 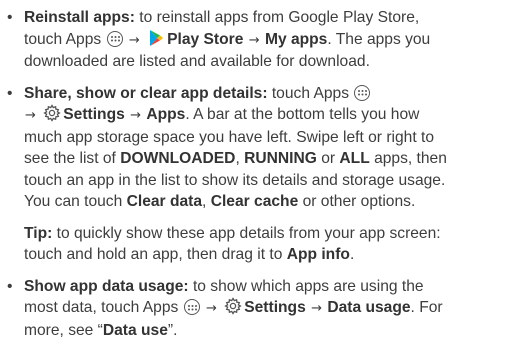 What do you see at coordinates (157, 37) in the screenshot?
I see `play-store-icon` at bounding box center [157, 37].